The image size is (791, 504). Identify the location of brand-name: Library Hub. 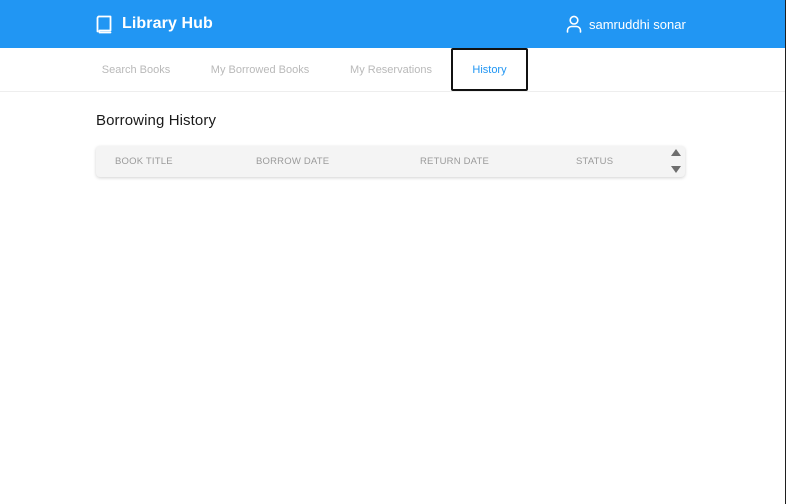
(167, 23).